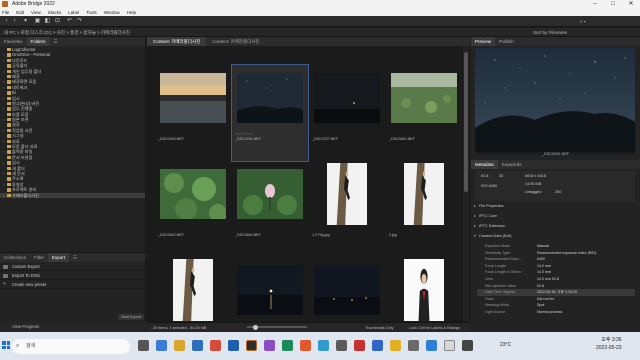 This screenshot has width=640, height=360. I want to click on menu-edit: Edit, so click(20, 12).